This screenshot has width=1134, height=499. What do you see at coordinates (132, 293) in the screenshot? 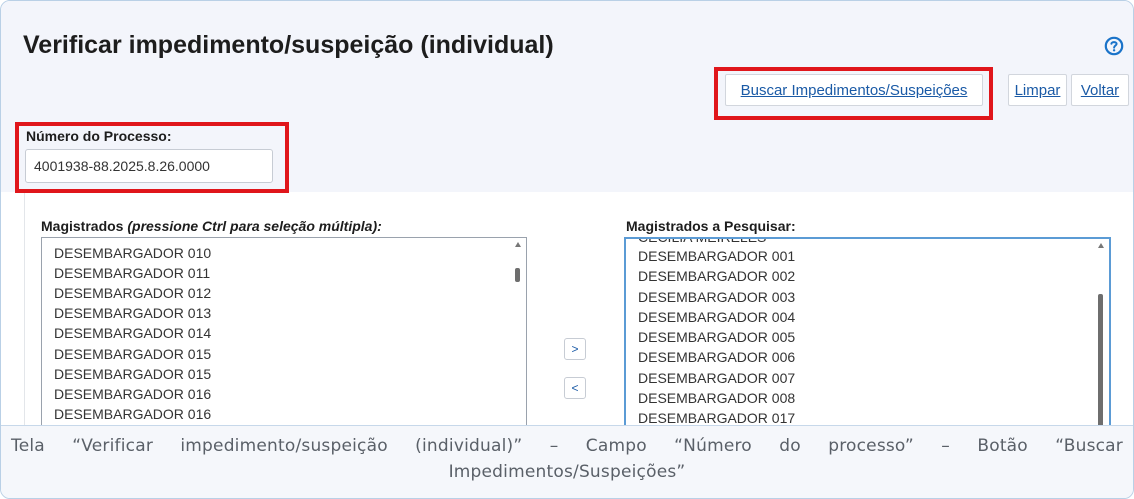
I see `list-item: DESEMBARGADOR 012` at bounding box center [132, 293].